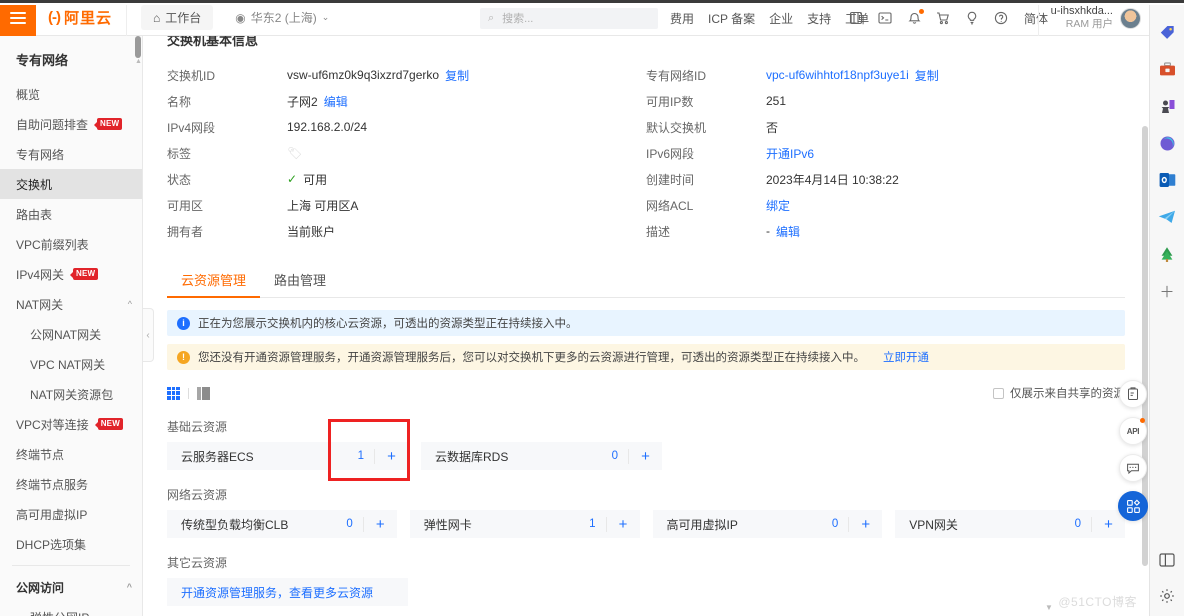  I want to click on resource-card: 传统型负载均衡CLB 0 +, so click(282, 524).